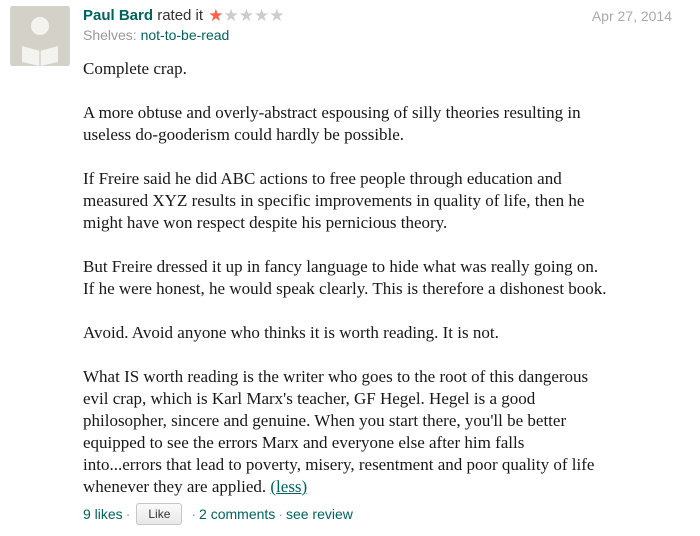 The width and height of the screenshot is (700, 536). Describe the element at coordinates (319, 514) in the screenshot. I see `see-review-link: see review` at that location.